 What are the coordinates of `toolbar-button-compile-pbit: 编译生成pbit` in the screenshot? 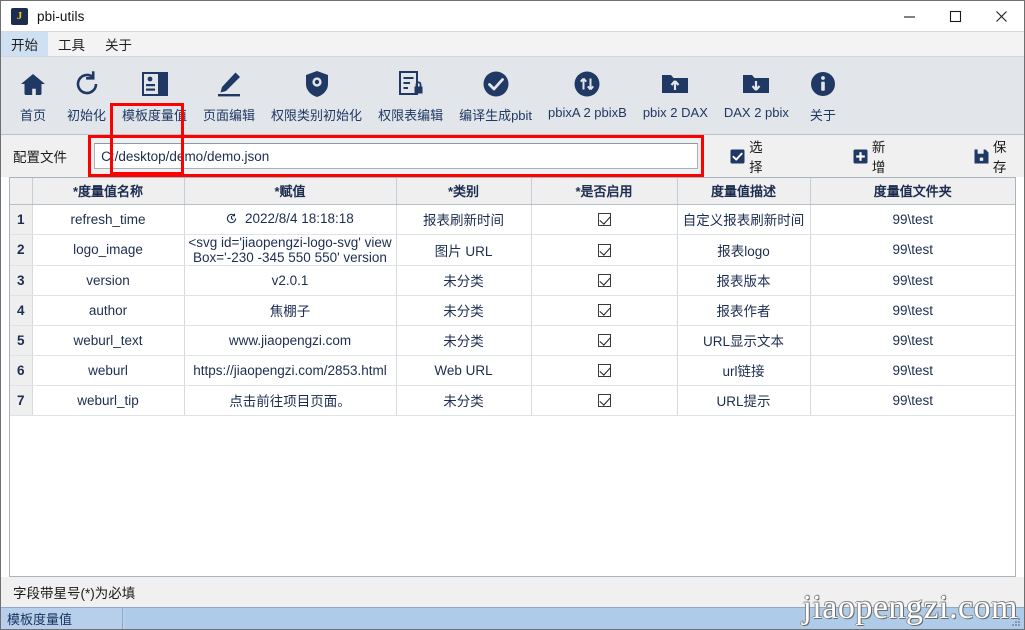 It's located at (495, 94).